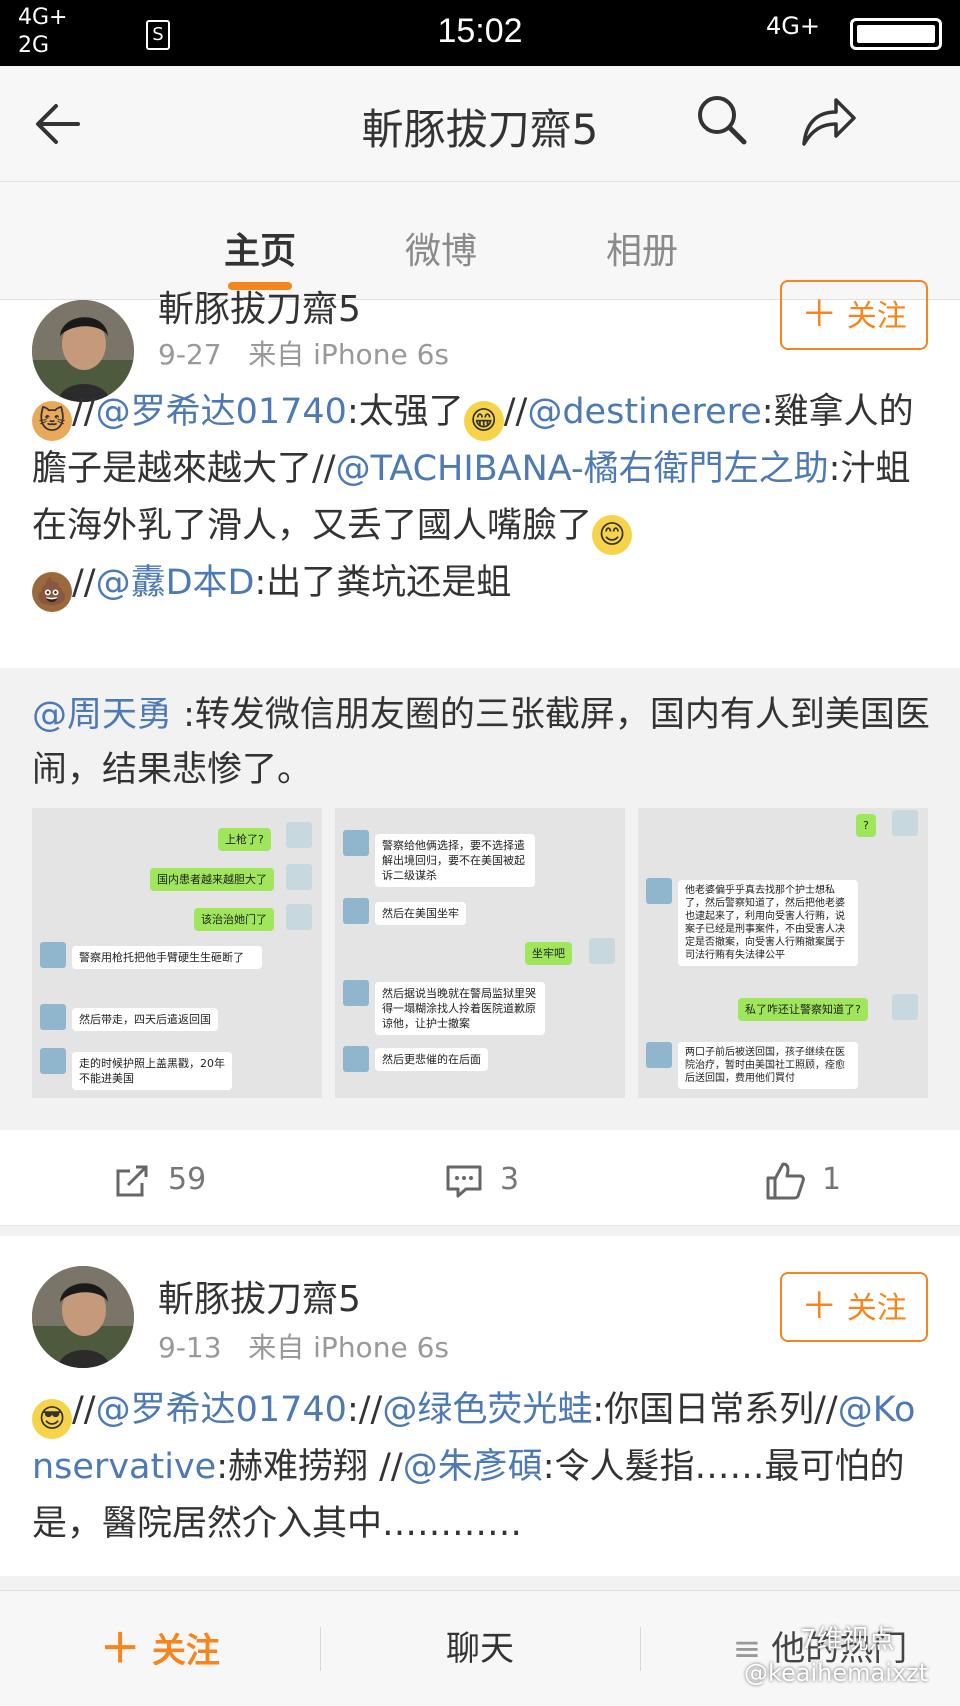 This screenshot has height=1706, width=960. What do you see at coordinates (234, 919) in the screenshot?
I see `chat-bubble: 该治治她门了` at bounding box center [234, 919].